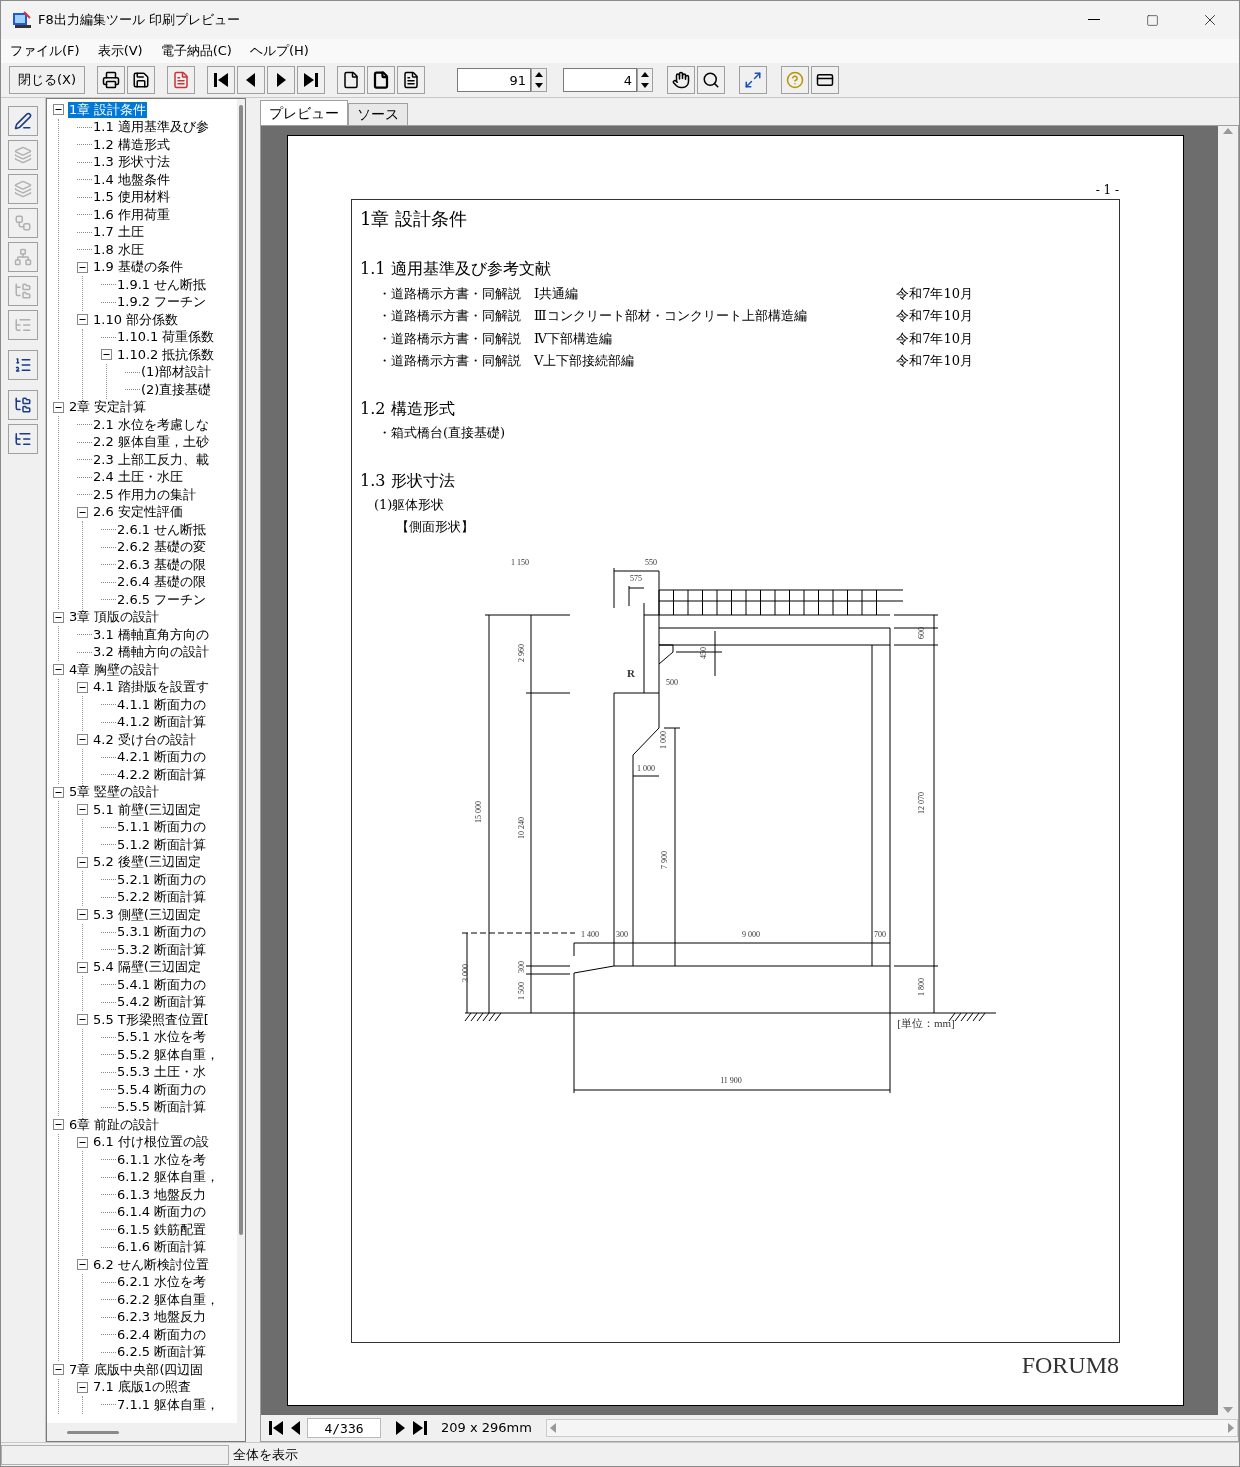  Describe the element at coordinates (162, 704) in the screenshot. I see `tree-item: 4.1.1 断面力の` at that location.